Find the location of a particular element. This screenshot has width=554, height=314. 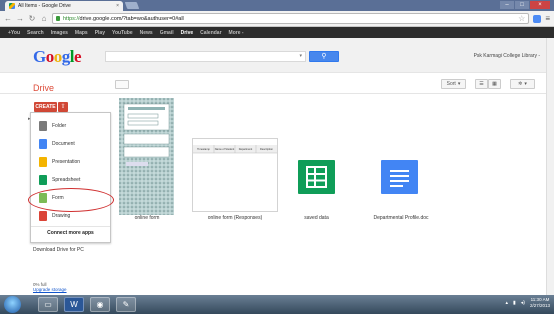

start-button is located at coordinates (12, 304).